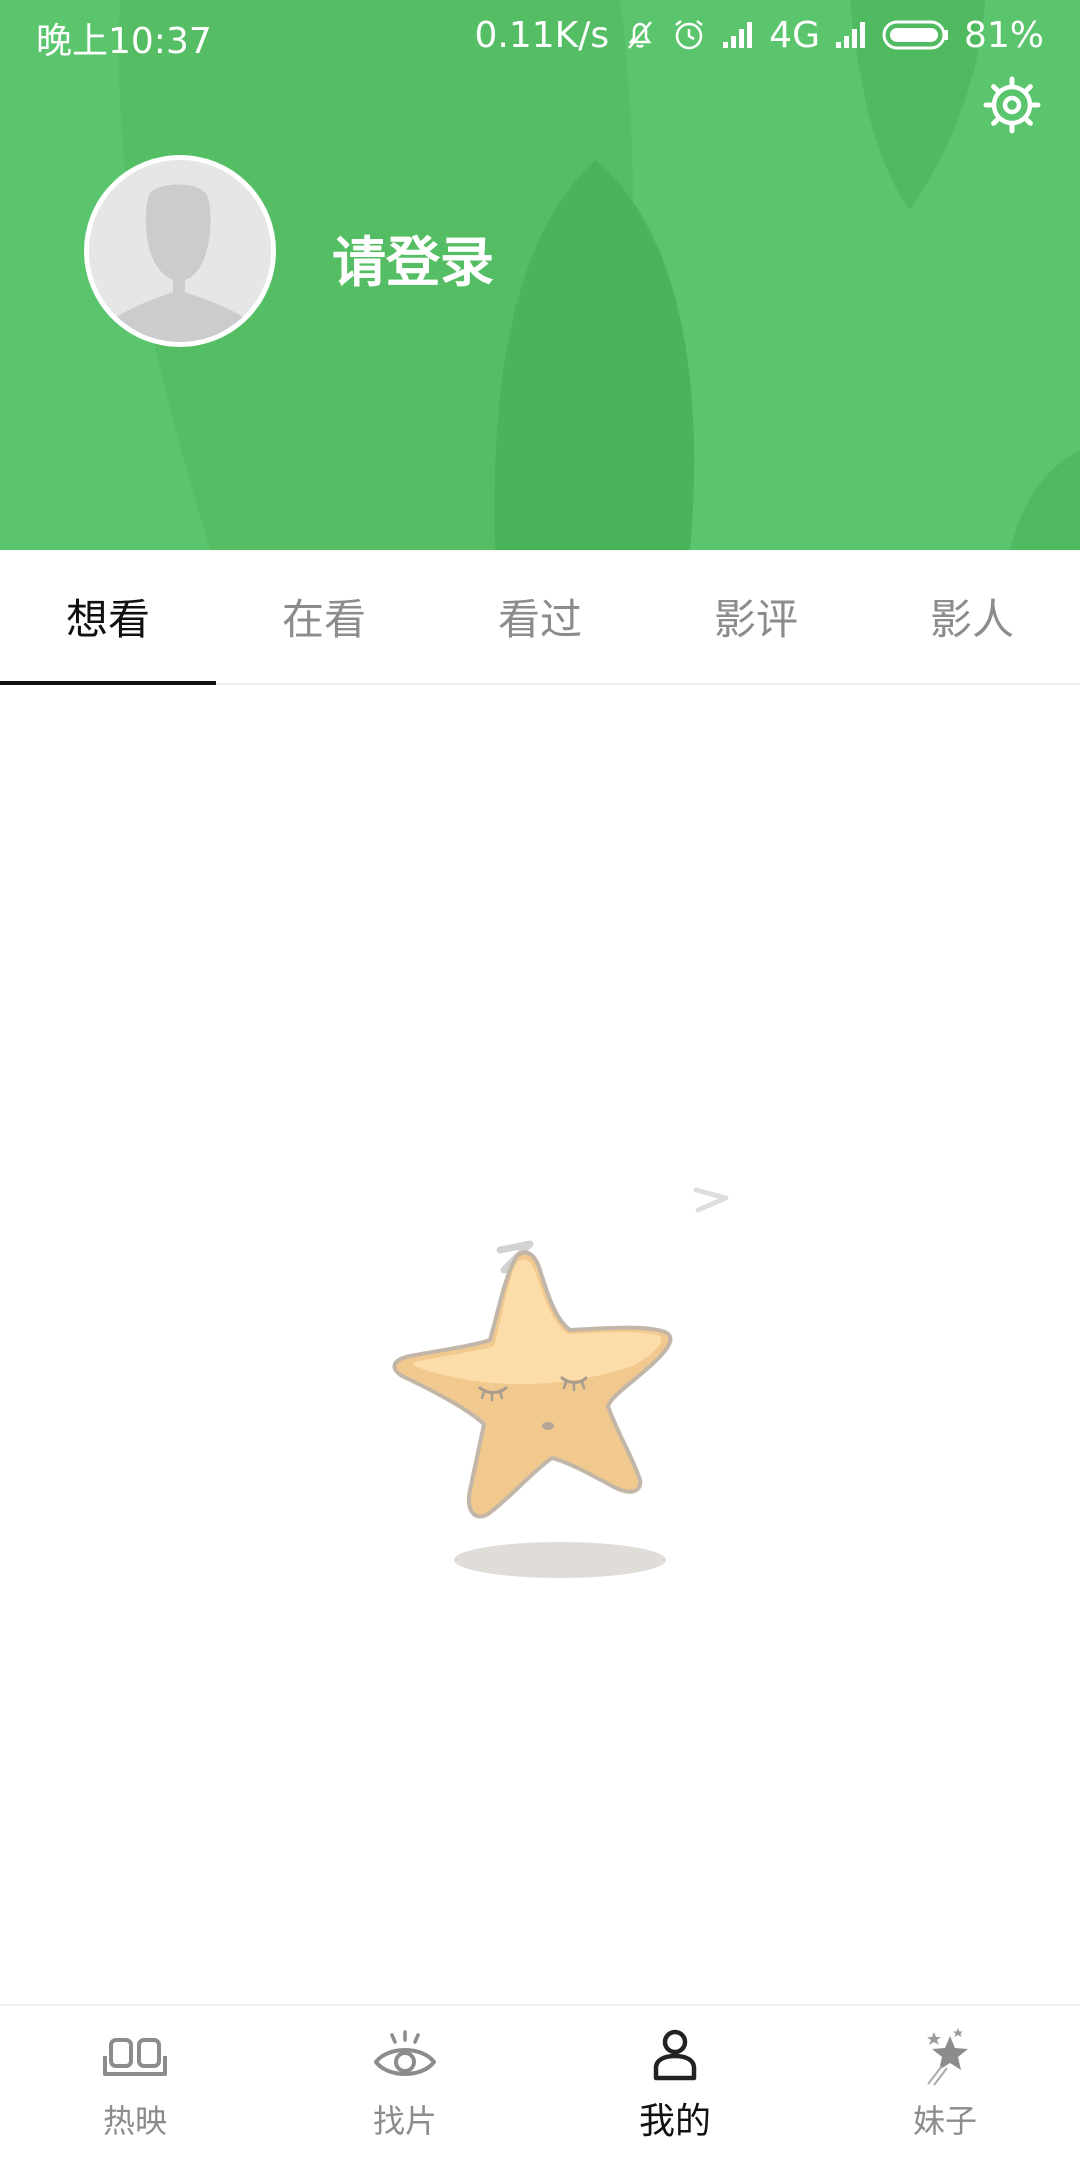 The image size is (1080, 2160). What do you see at coordinates (135, 2083) in the screenshot?
I see `nav-now-showing: 热映` at bounding box center [135, 2083].